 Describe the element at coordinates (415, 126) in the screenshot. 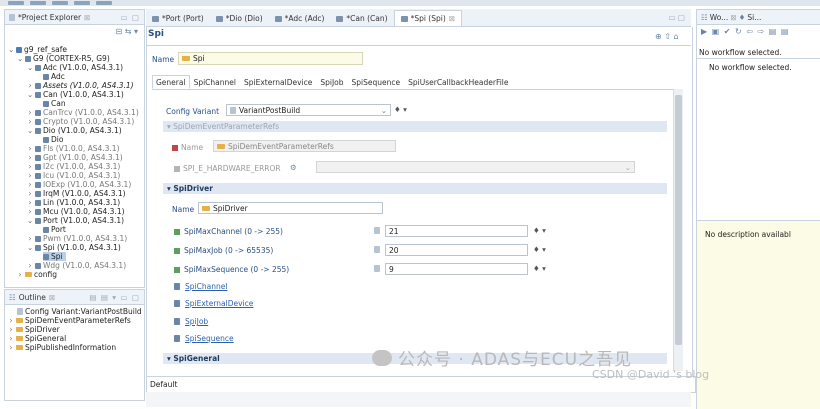

I see `section-dem-event-parameter-refs: ▾ SpiDemEventParameterRefs` at that location.